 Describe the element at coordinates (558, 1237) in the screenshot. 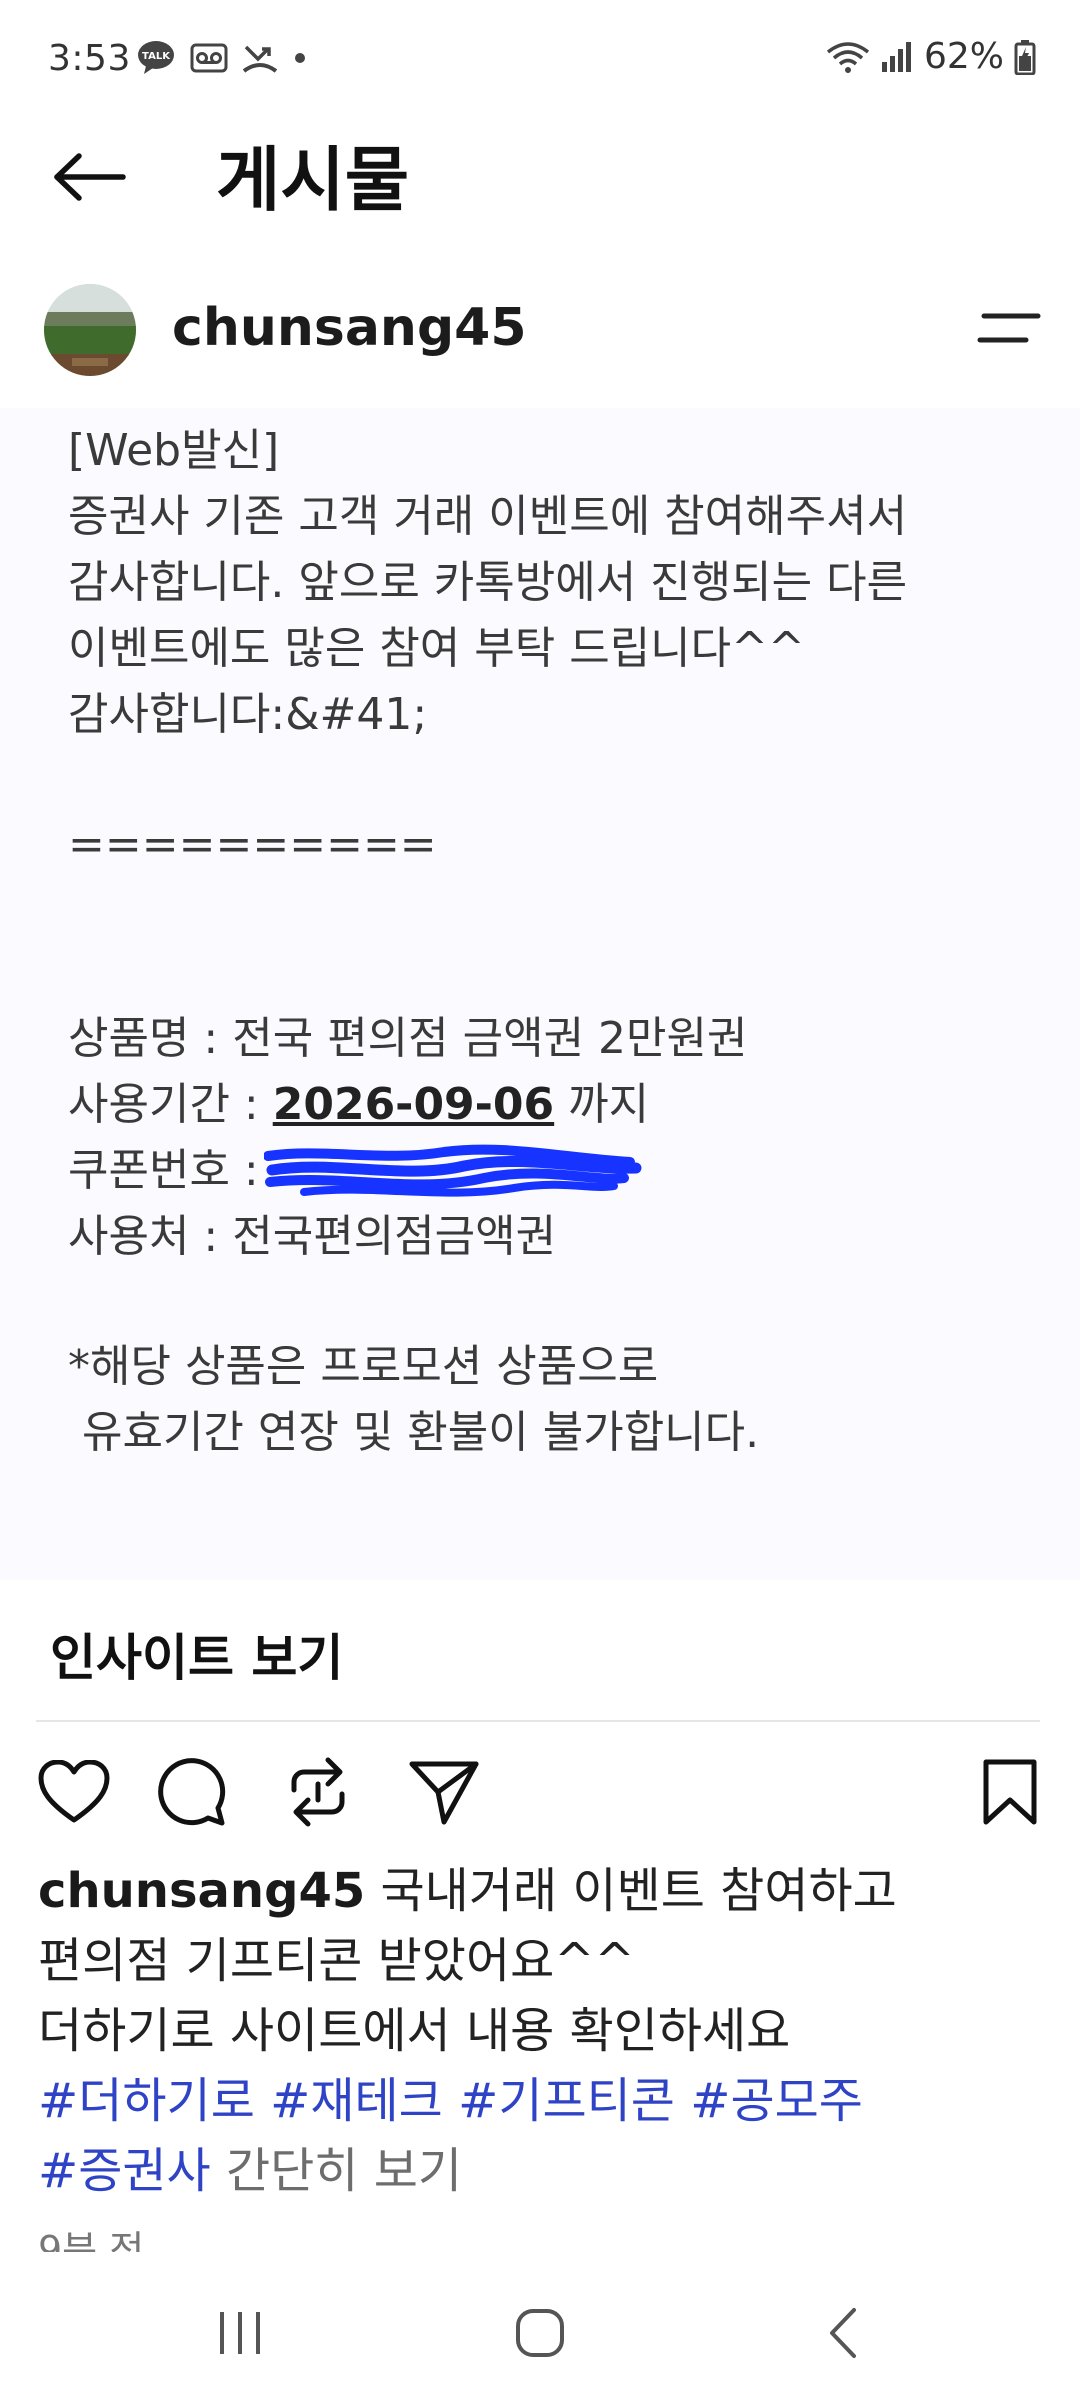

I see `place-line: 사용처 : 전국편의점금액권` at that location.